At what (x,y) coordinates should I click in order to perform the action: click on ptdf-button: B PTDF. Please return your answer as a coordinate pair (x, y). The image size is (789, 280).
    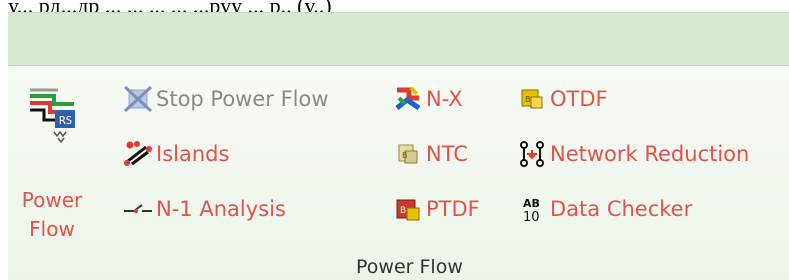
    Looking at the image, I should click on (435, 209).